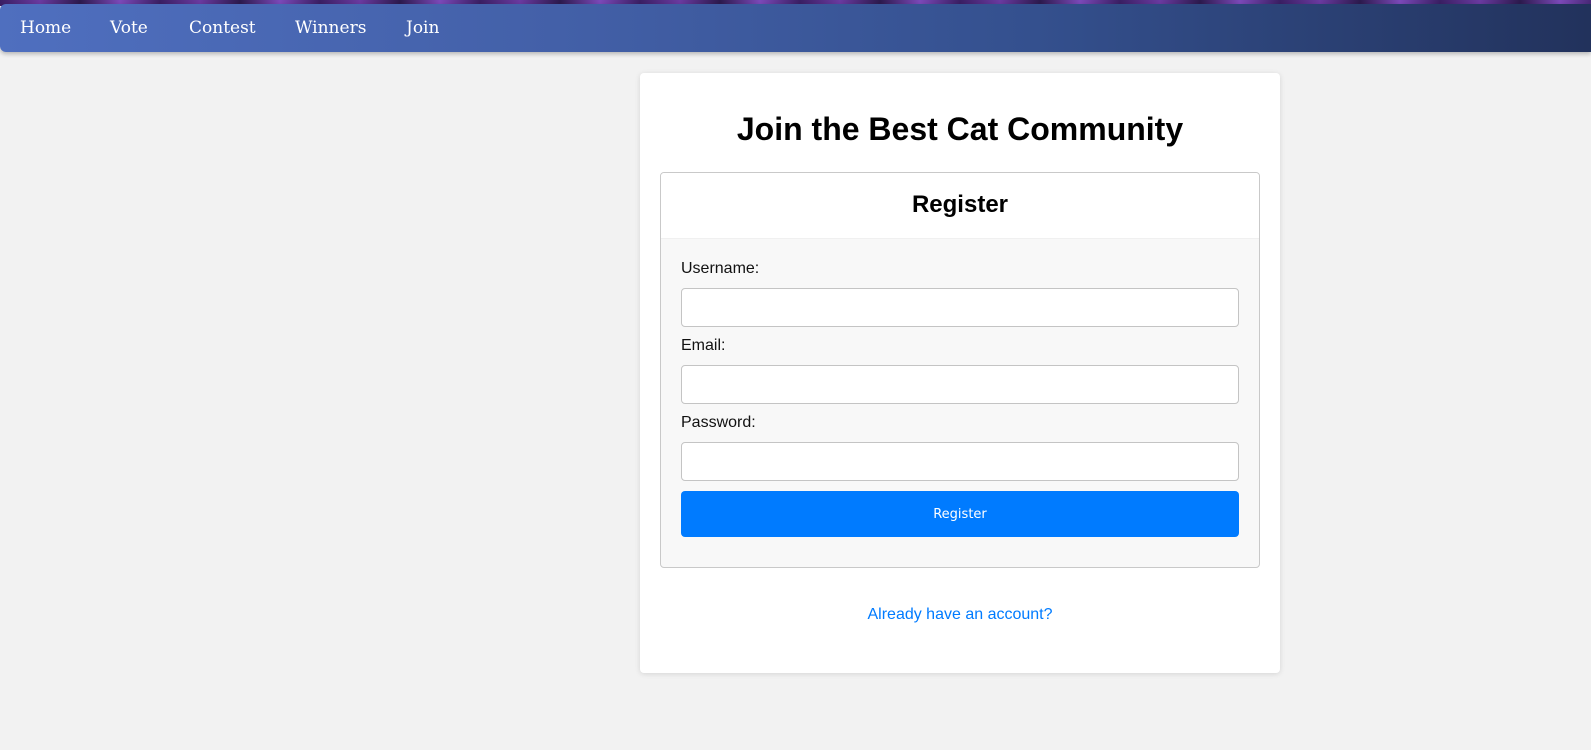 The height and width of the screenshot is (750, 1591). Describe the element at coordinates (960, 461) in the screenshot. I see `password-input` at that location.